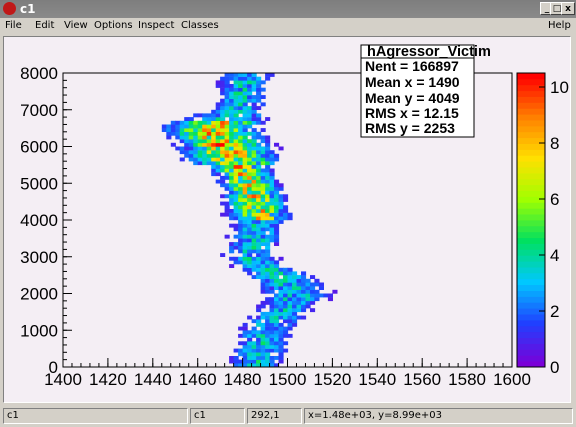  I want to click on menu-inspect: Inspect, so click(156, 25).